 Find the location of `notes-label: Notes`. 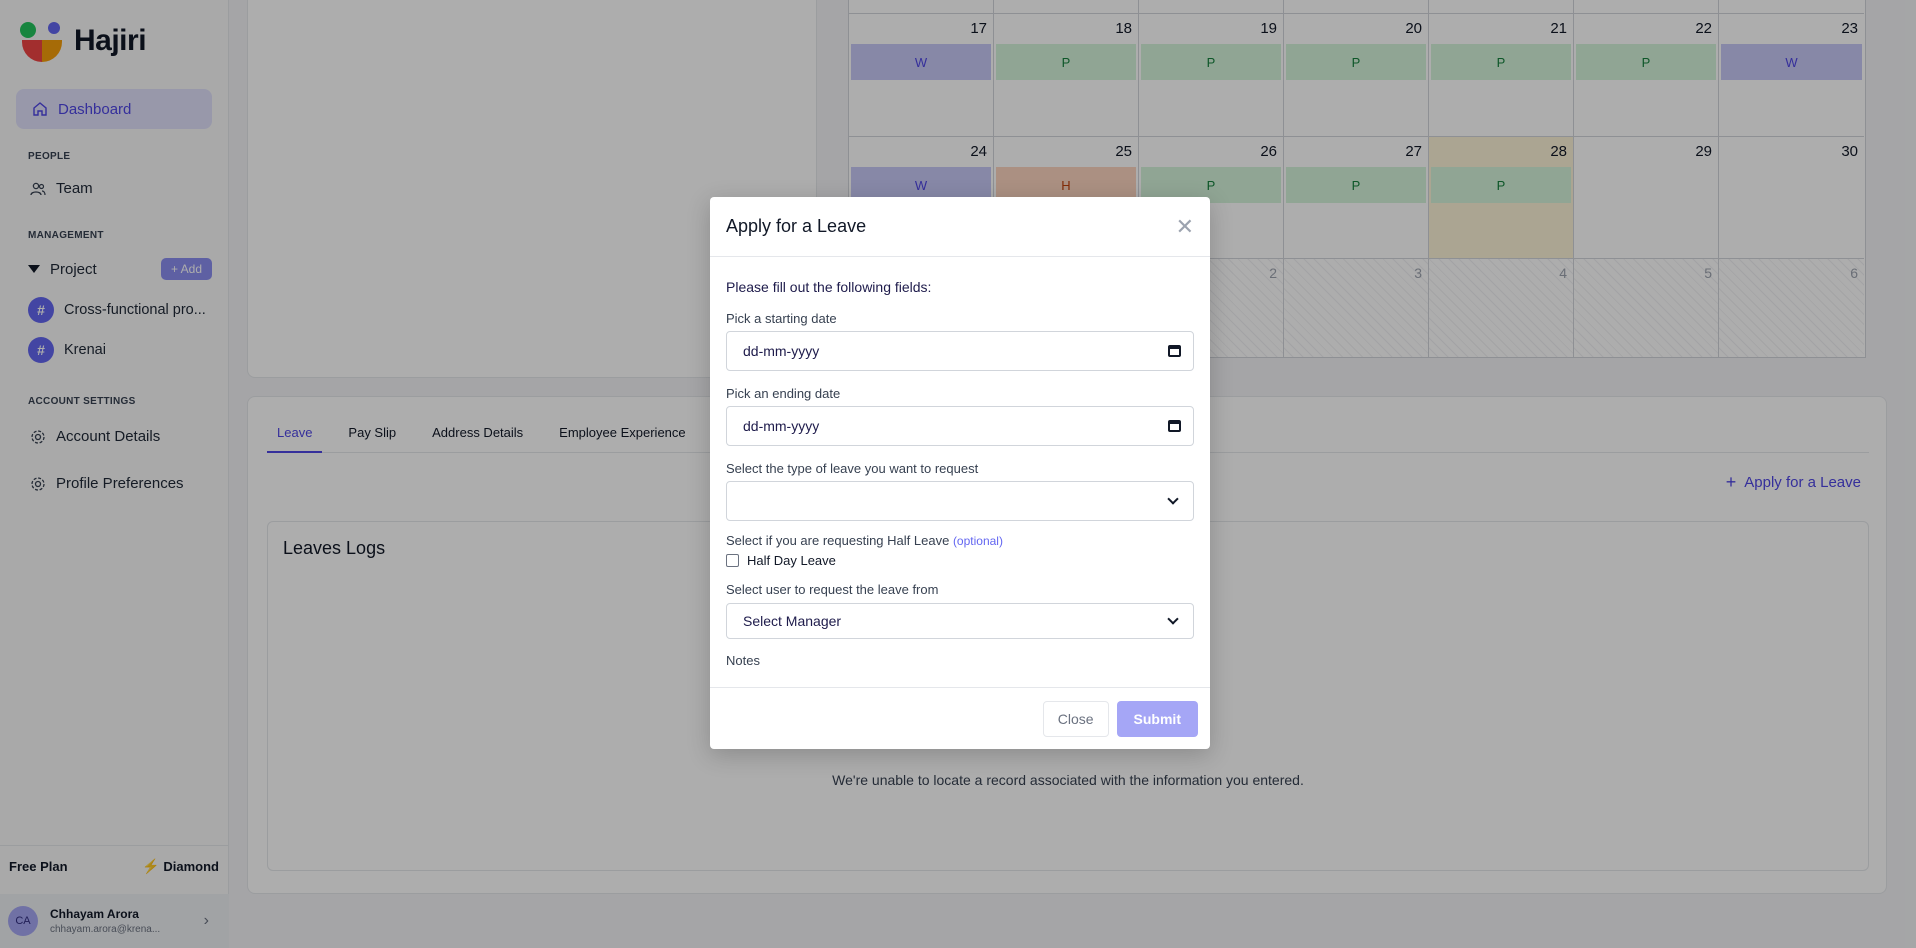

notes-label: Notes is located at coordinates (743, 660).